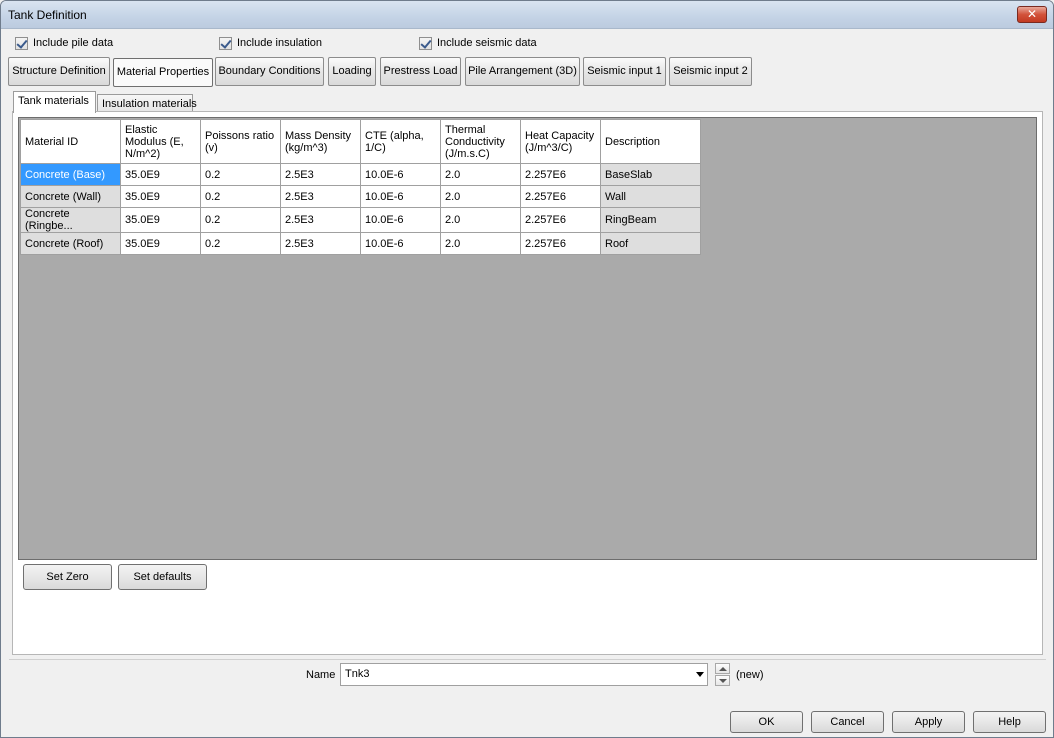 The width and height of the screenshot is (1054, 738). What do you see at coordinates (560, 141) in the screenshot?
I see `column-header: Heat Capacity (J/m^3/C)` at bounding box center [560, 141].